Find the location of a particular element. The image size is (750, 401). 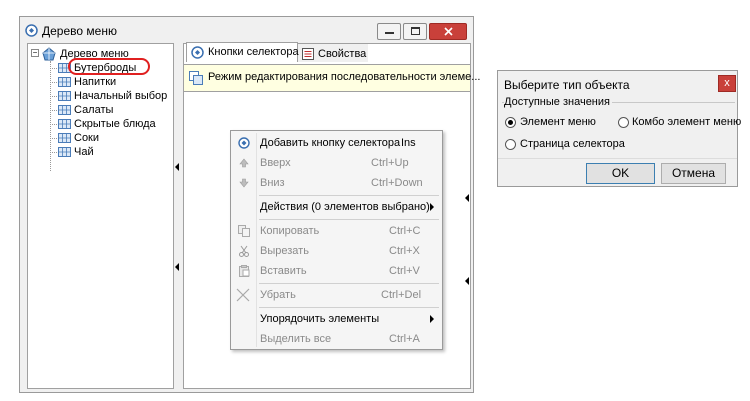

menu-item-up: Вверх Ctrl+Up is located at coordinates (336, 163).